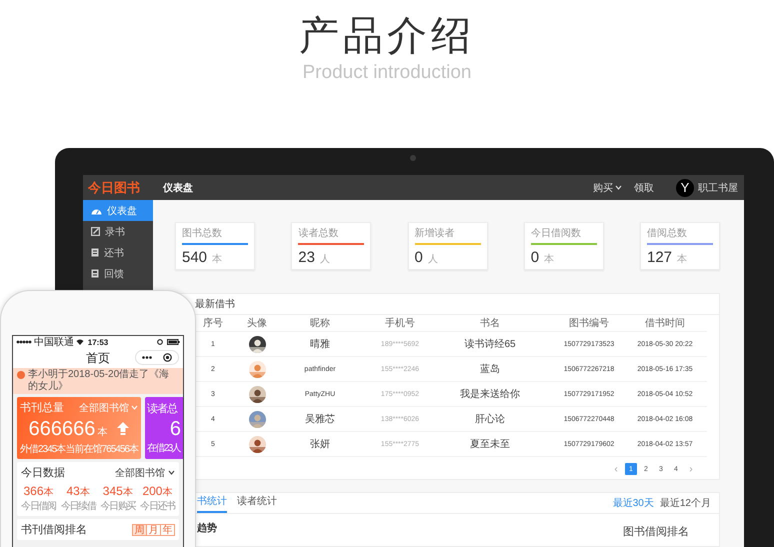 This screenshot has width=774, height=547. What do you see at coordinates (167, 357) in the screenshot?
I see `target-icon` at bounding box center [167, 357].